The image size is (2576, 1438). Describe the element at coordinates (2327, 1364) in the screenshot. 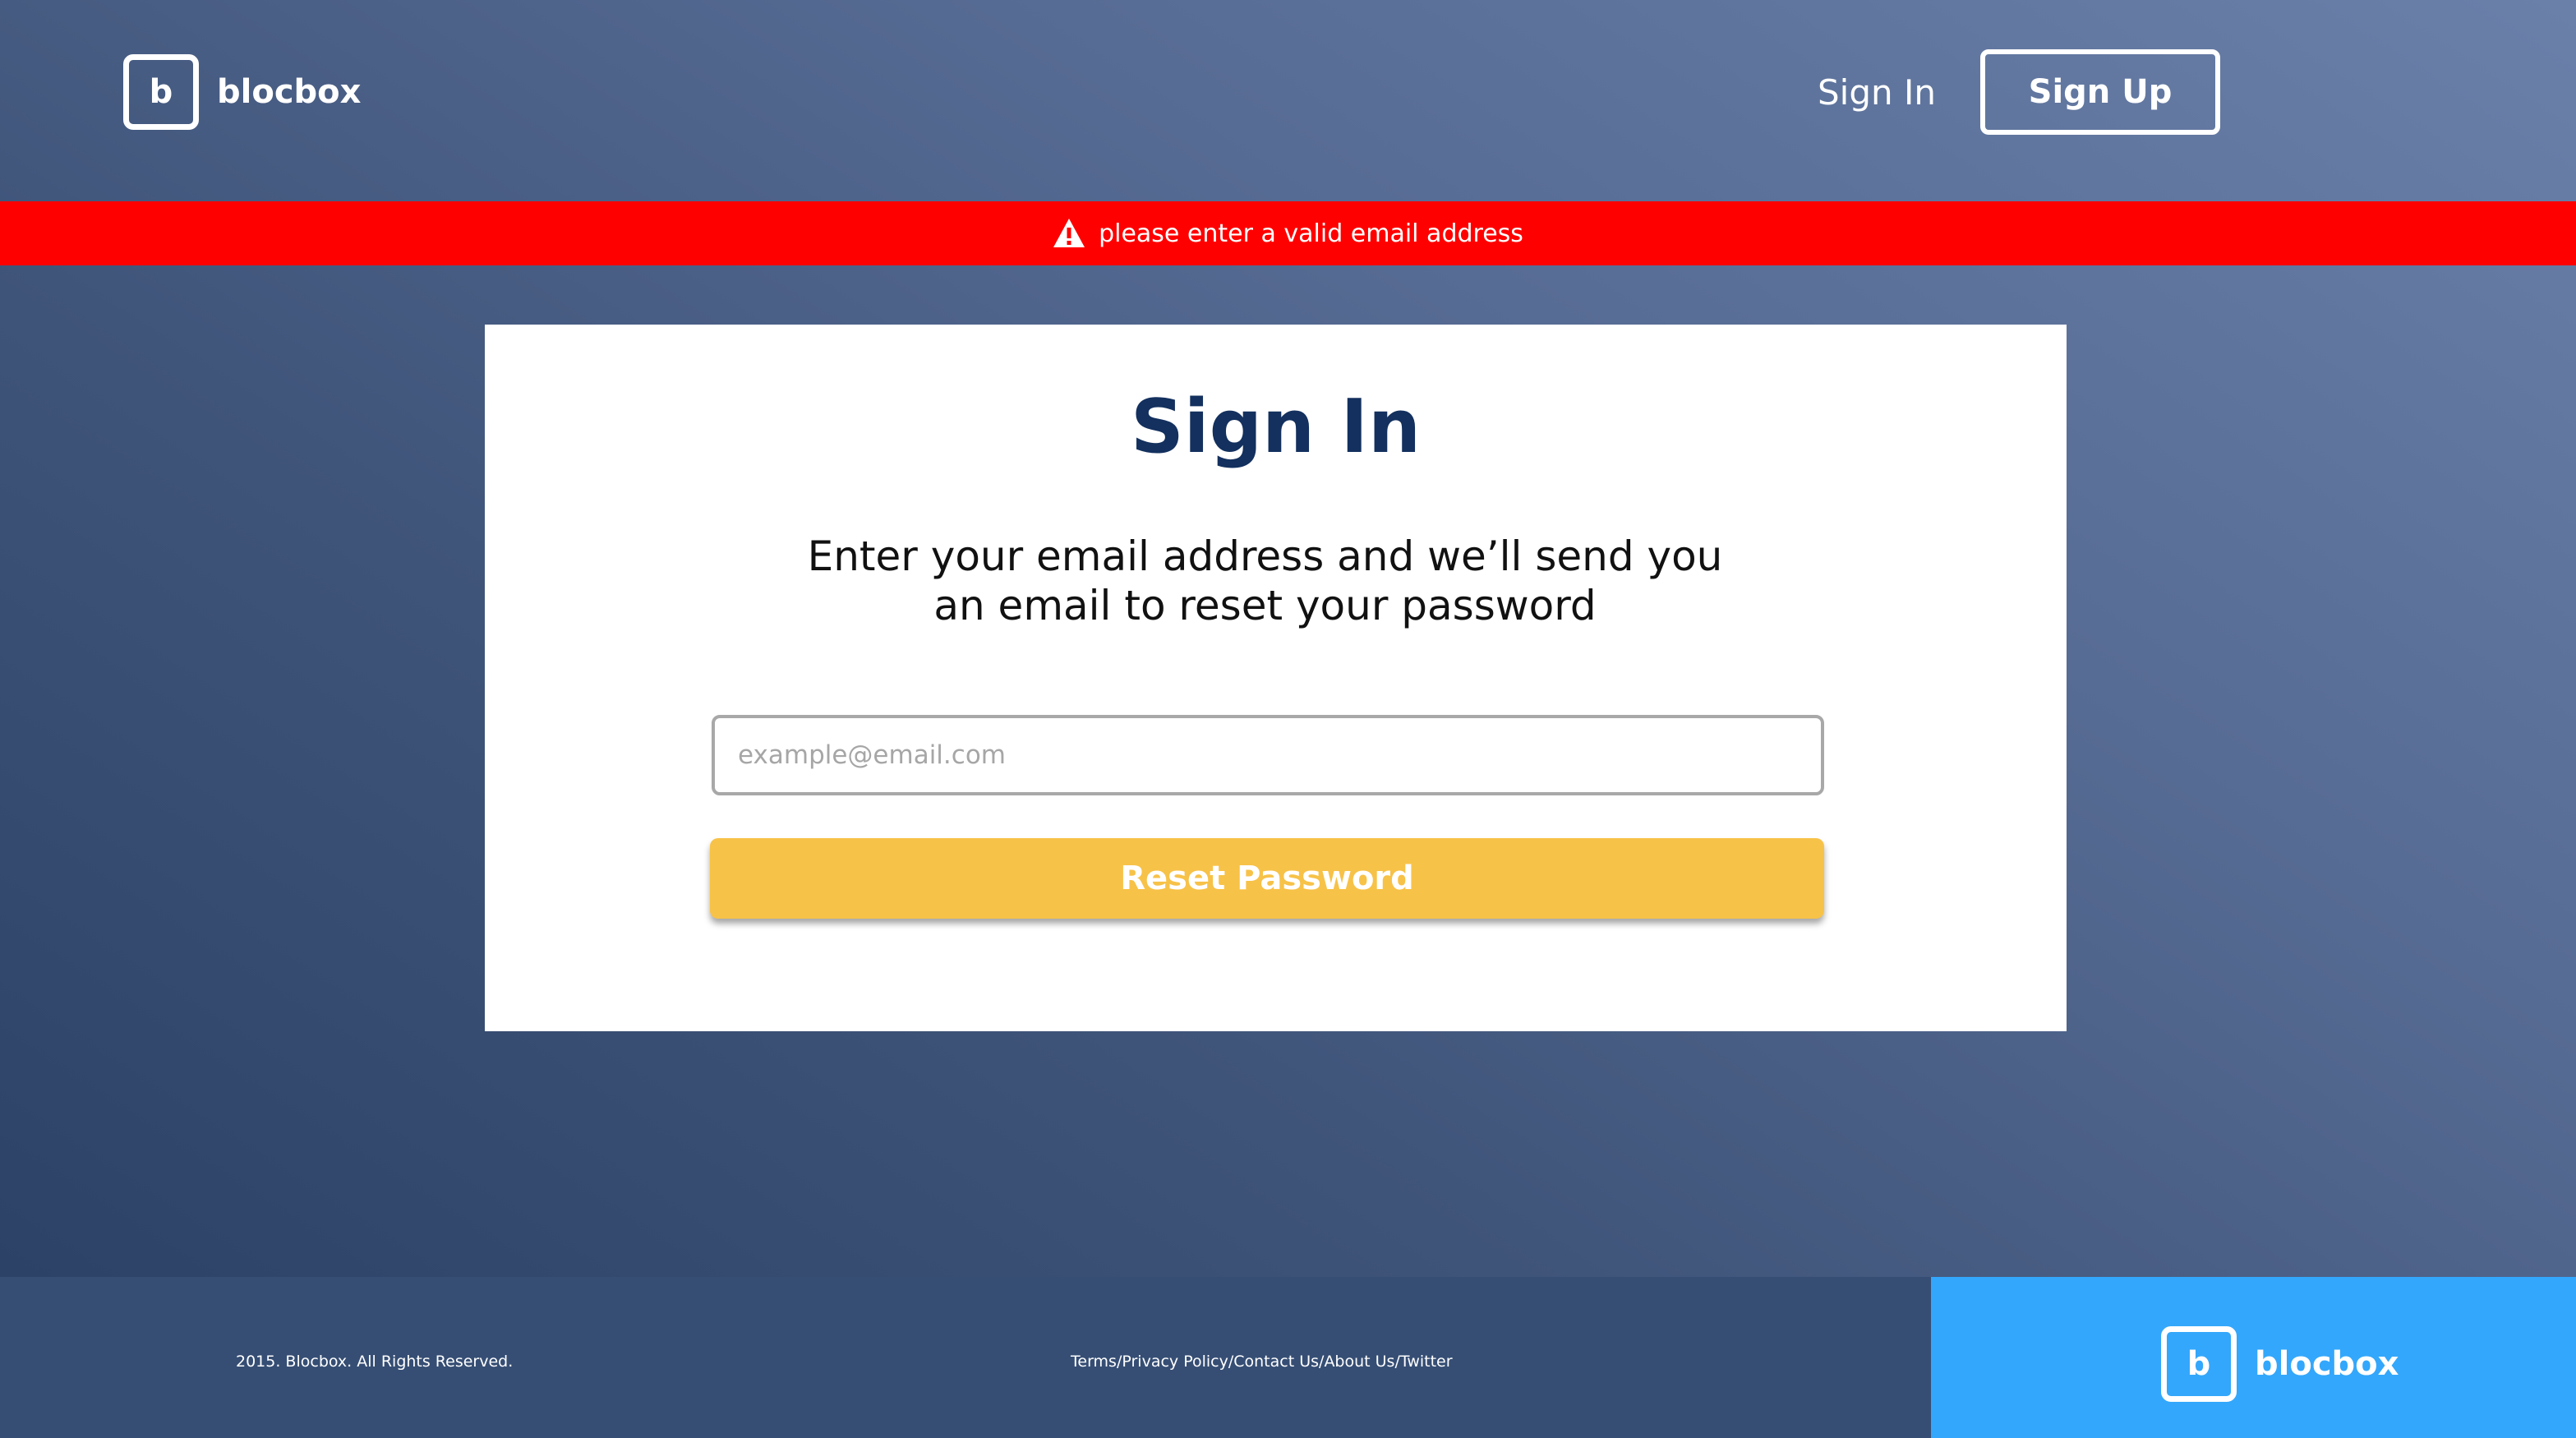

I see `footer-logo-text: blocbox` at that location.